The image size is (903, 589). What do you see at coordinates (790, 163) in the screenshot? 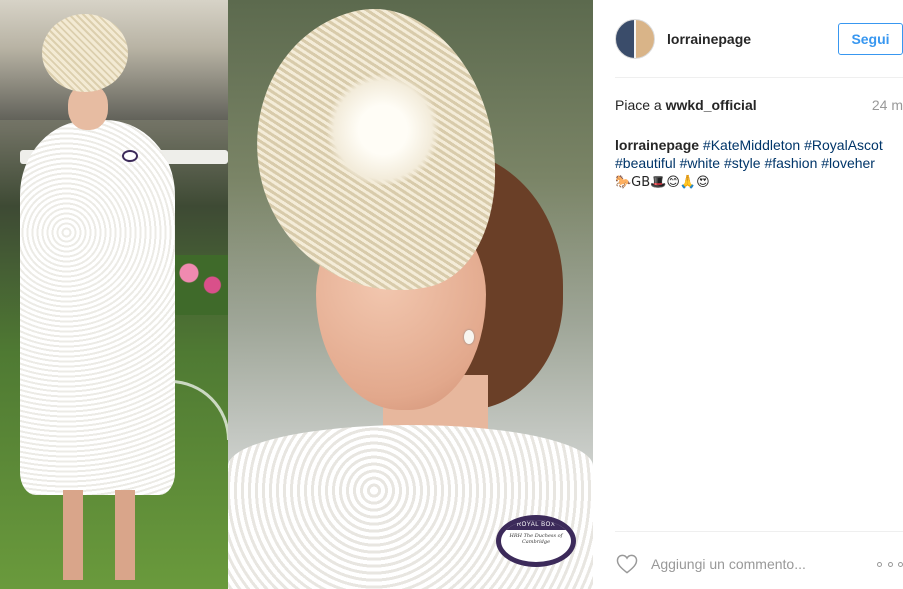
I see `hashtag-link: #fashion` at bounding box center [790, 163].